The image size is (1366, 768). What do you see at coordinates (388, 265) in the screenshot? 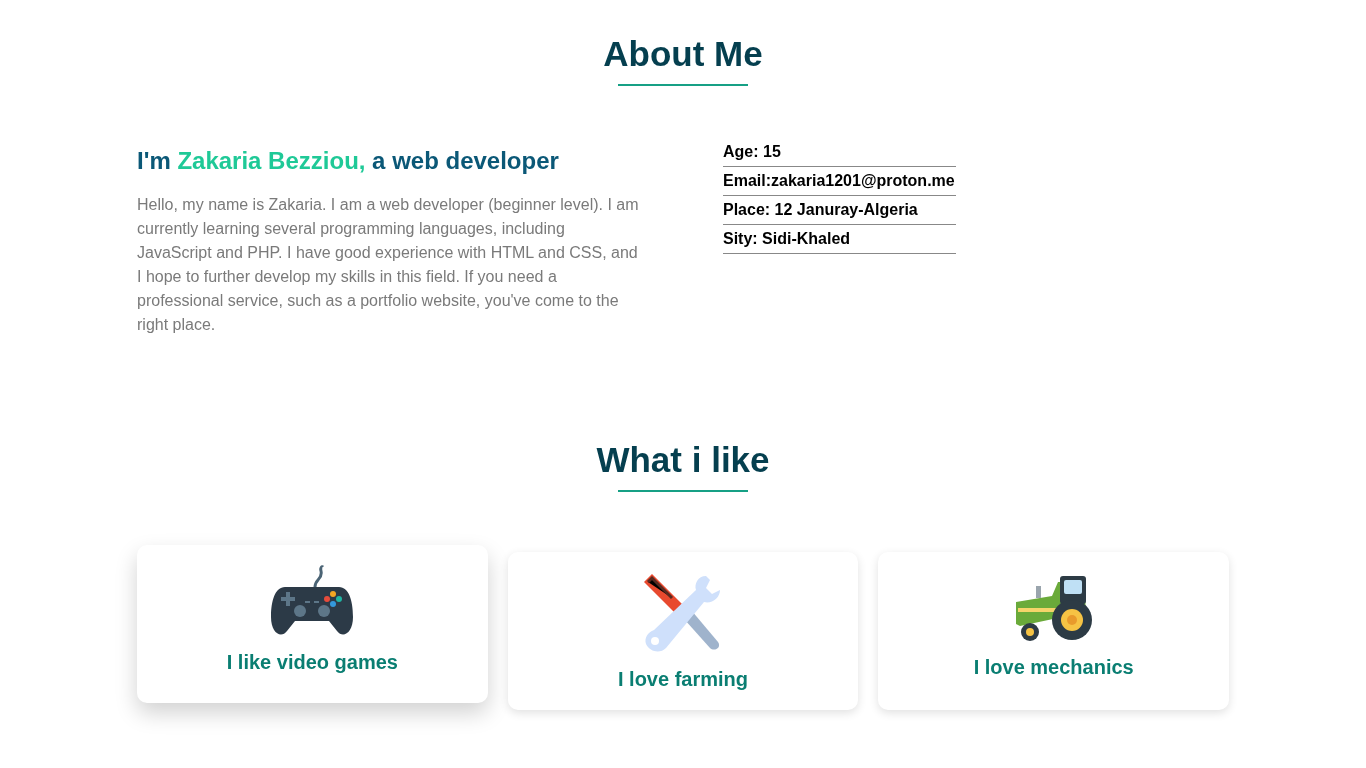
I see `bio-paragraph: Hello, my name is Zakaria. I am a web developer (beginner level). I am currently learning several programming languages, including JavaScript and PHP. I have good experience with HTML and CSS, and I hope to further develop my skills in this field. If you need a professional service, such as a portfolio website, you've come to the right place.` at bounding box center [388, 265].